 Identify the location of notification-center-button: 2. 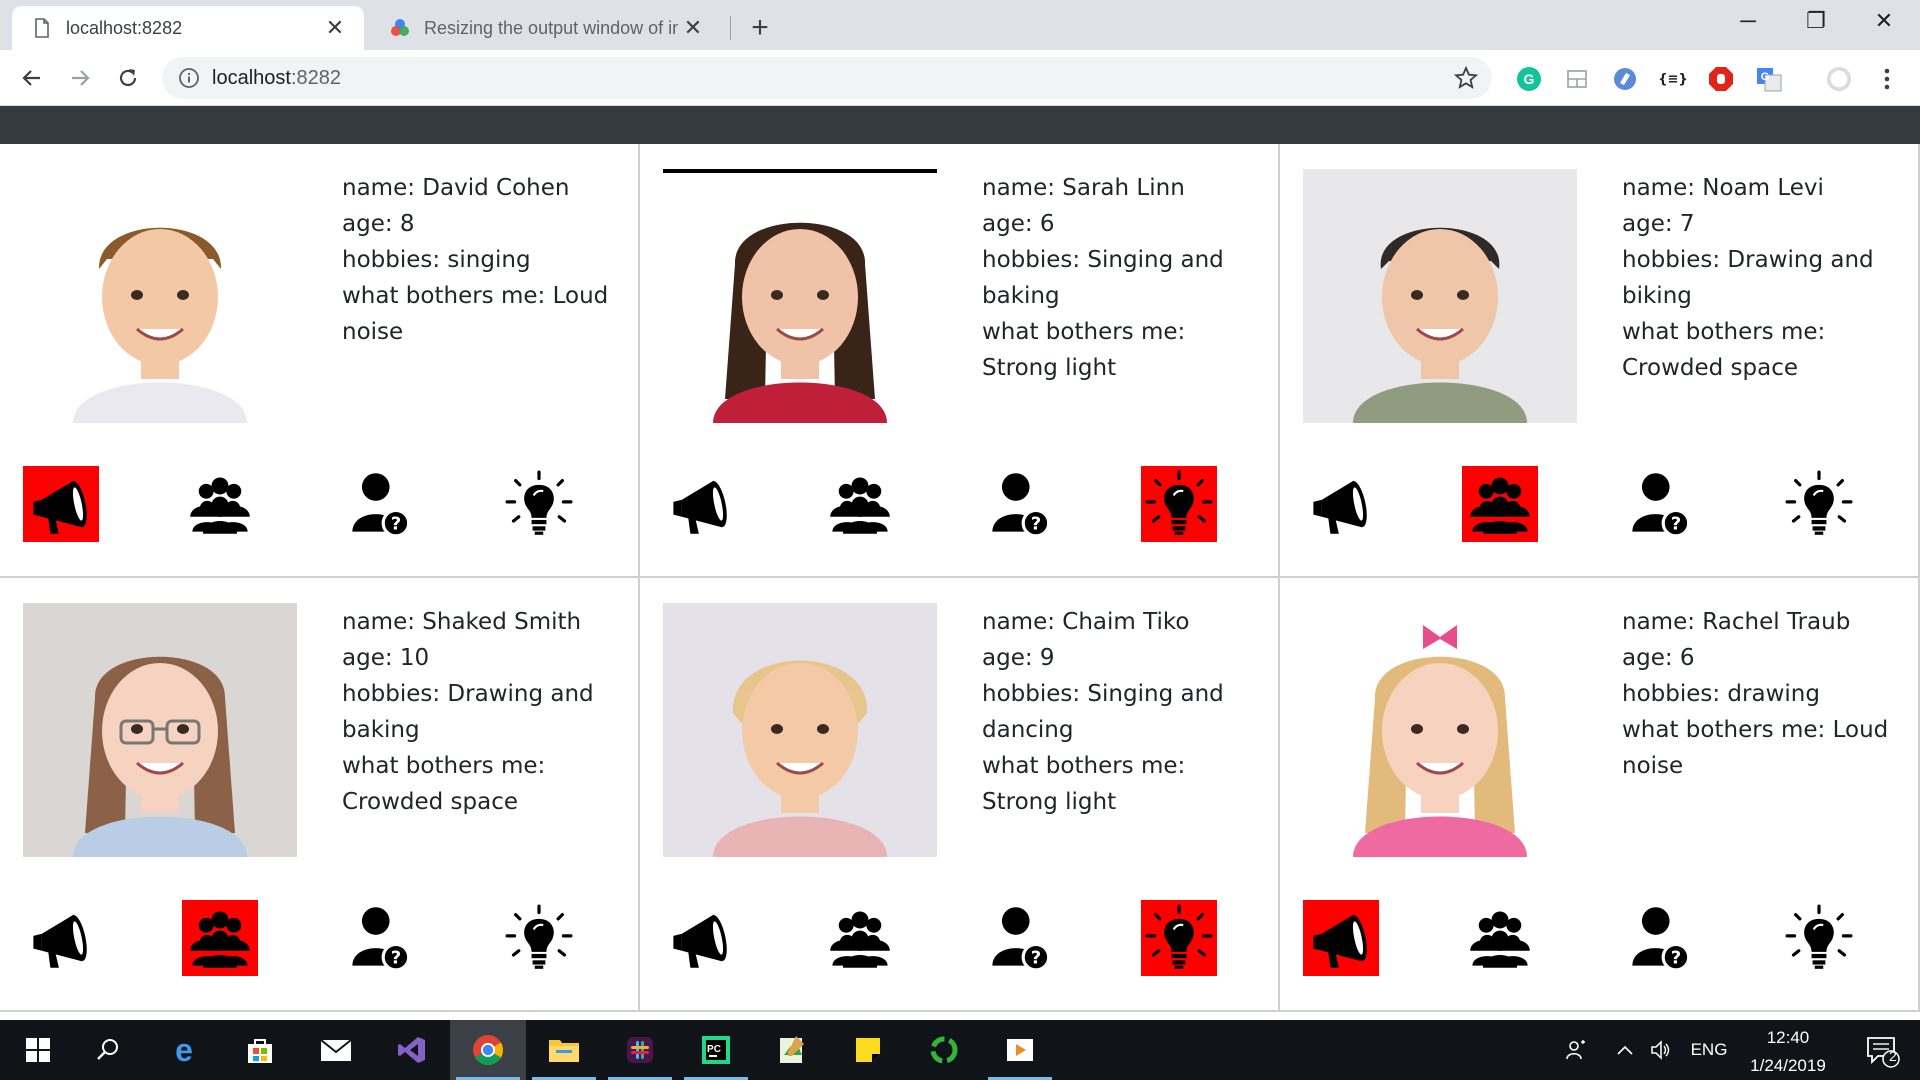
(1882, 1050).